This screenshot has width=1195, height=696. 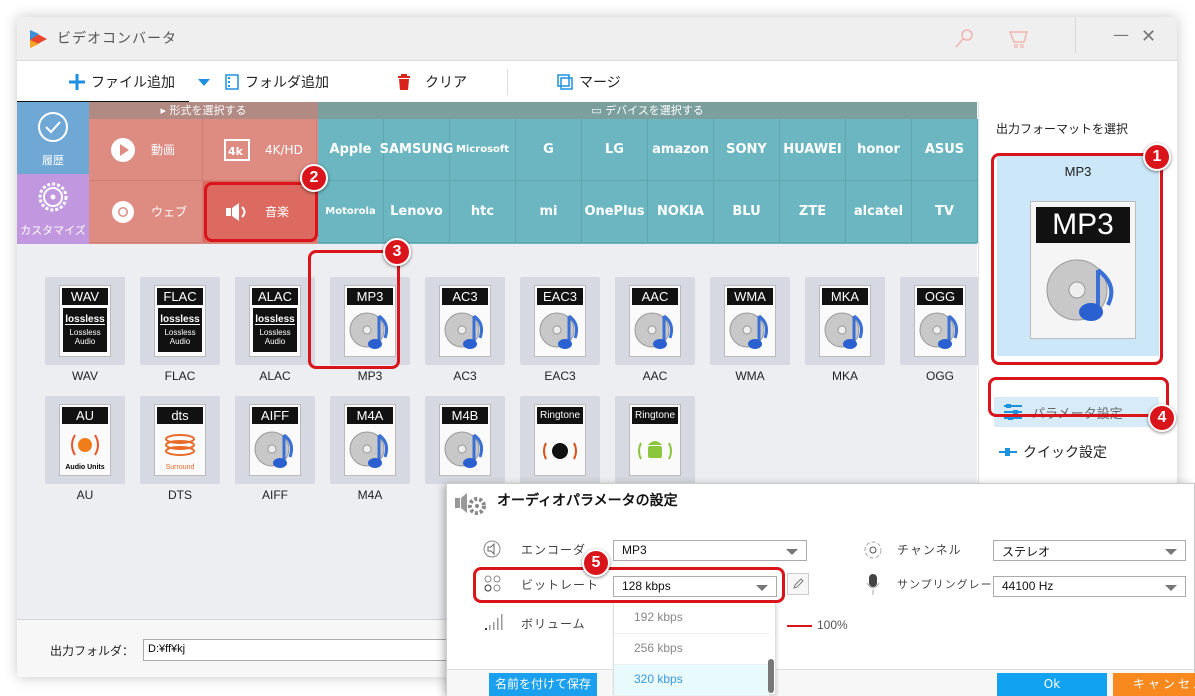 What do you see at coordinates (615, 212) in the screenshot?
I see `device-oneplus: OnePlus` at bounding box center [615, 212].